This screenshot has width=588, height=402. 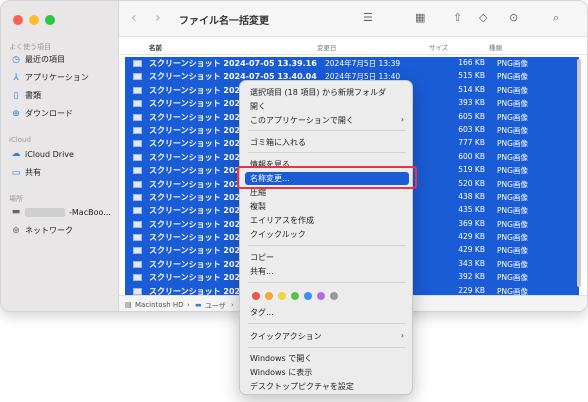 I want to click on sidebar-item-label: 最近の項目, so click(x=45, y=59).